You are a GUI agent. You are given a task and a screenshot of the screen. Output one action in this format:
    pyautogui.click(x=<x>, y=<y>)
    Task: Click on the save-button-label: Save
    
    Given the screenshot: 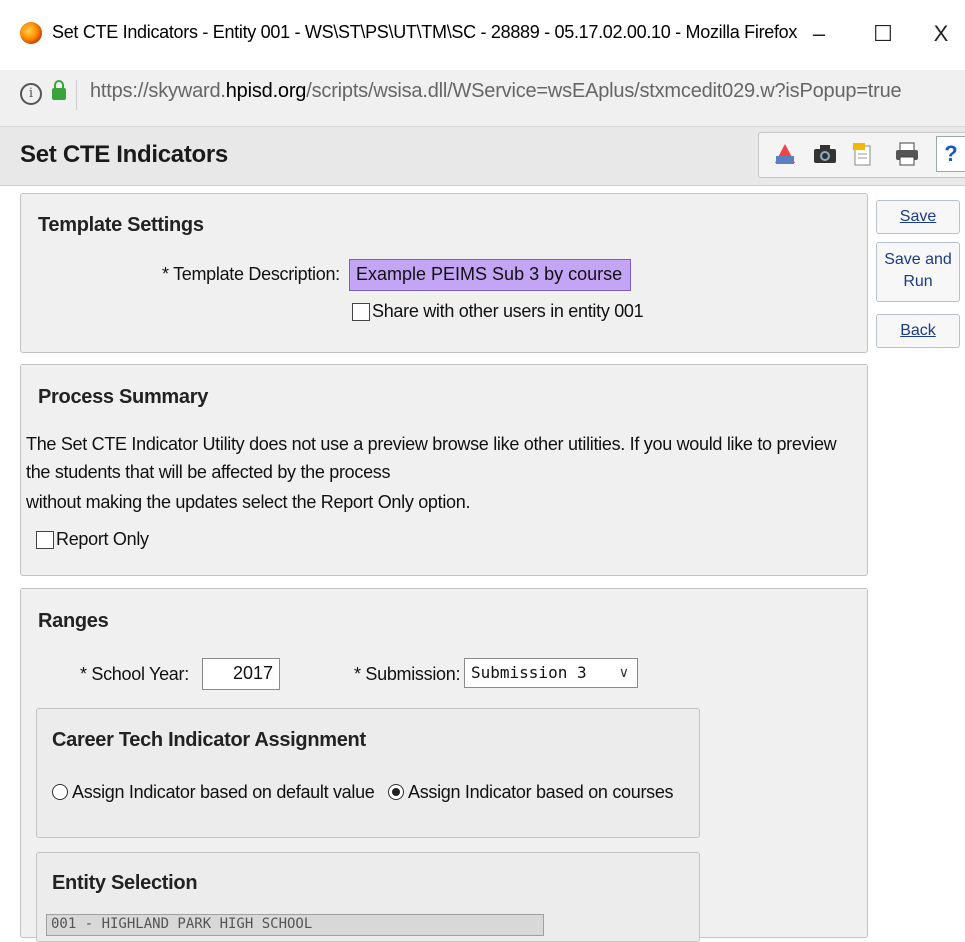 What is the action you would take?
    pyautogui.click(x=918, y=216)
    